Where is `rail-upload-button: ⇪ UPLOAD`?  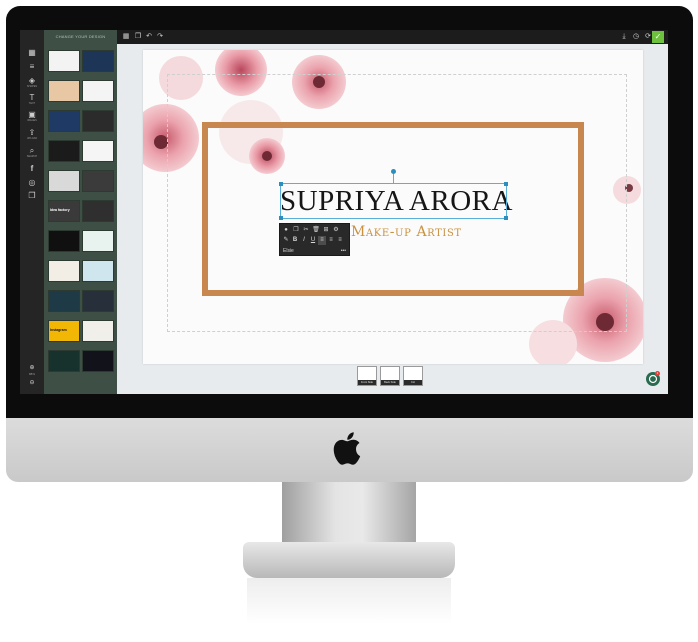 rail-upload-button: ⇪ UPLOAD is located at coordinates (32, 134).